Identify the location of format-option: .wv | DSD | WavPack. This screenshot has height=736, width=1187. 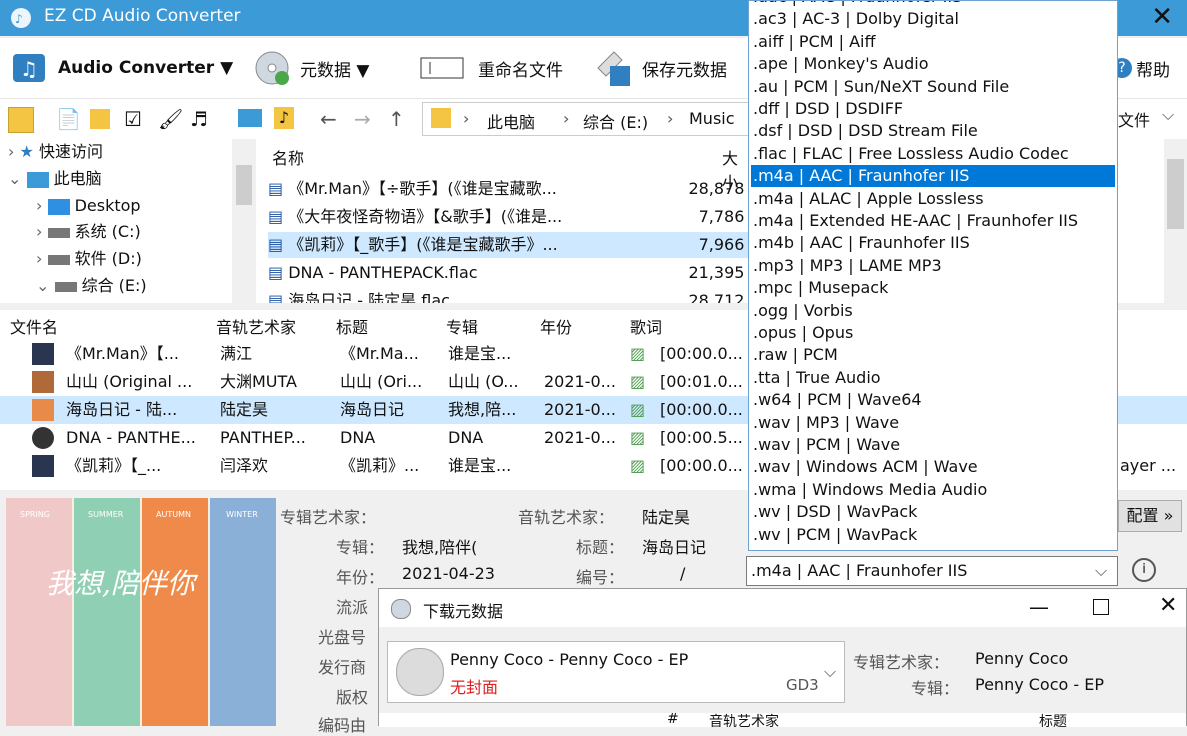
(933, 512).